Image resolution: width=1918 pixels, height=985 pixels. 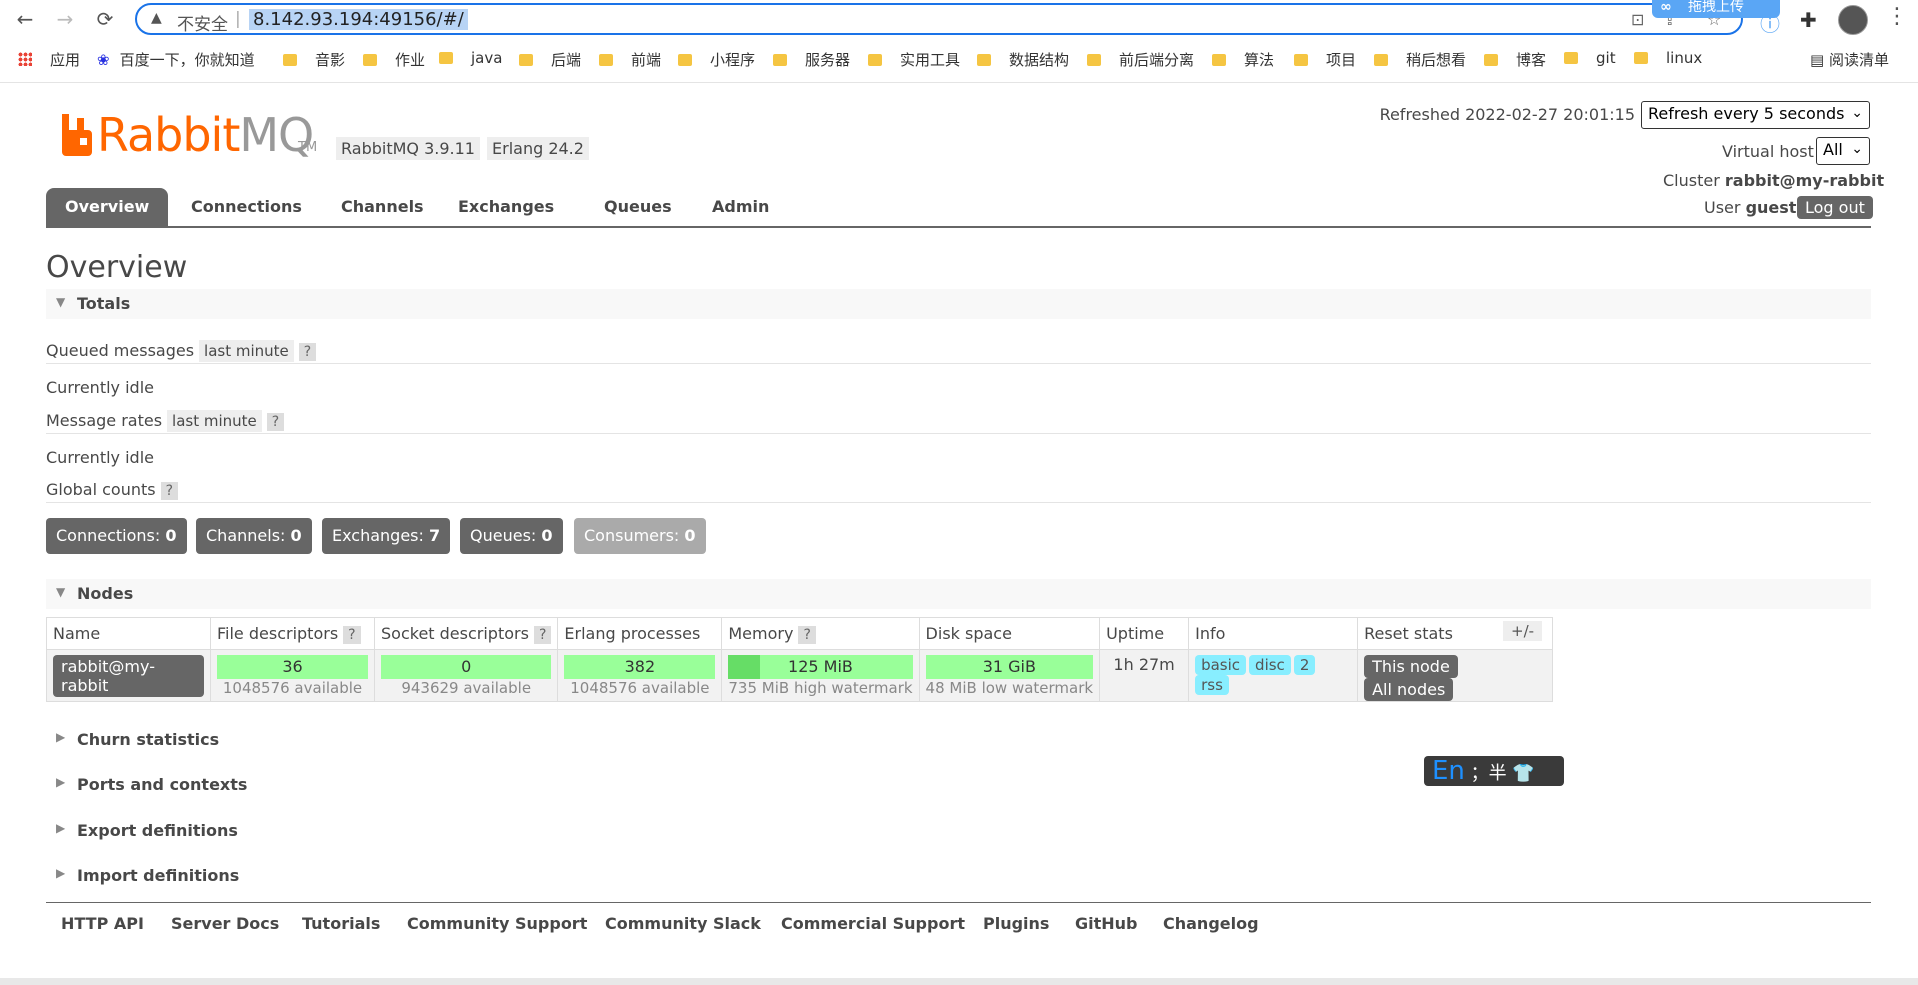 I want to click on triangle-down-icon: ▼, so click(x=61, y=302).